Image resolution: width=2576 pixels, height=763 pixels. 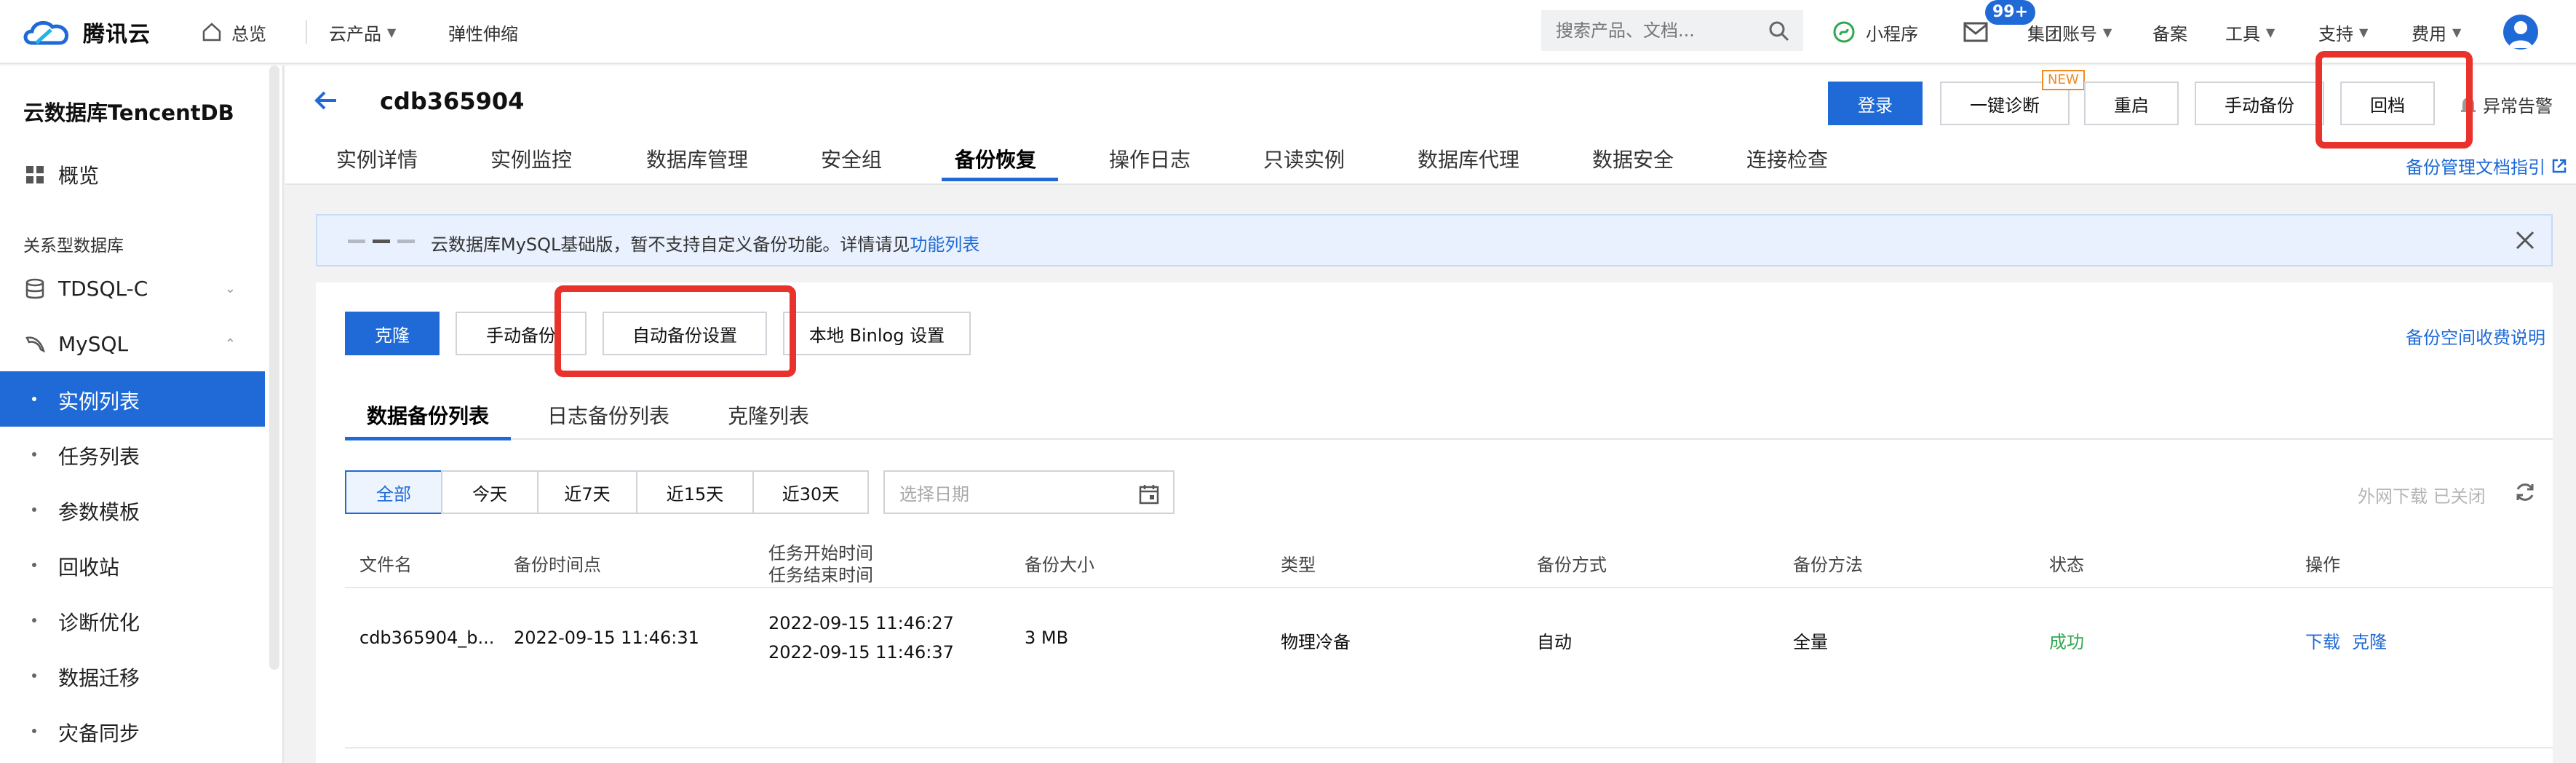 What do you see at coordinates (1975, 32) in the screenshot?
I see `nav-messages` at bounding box center [1975, 32].